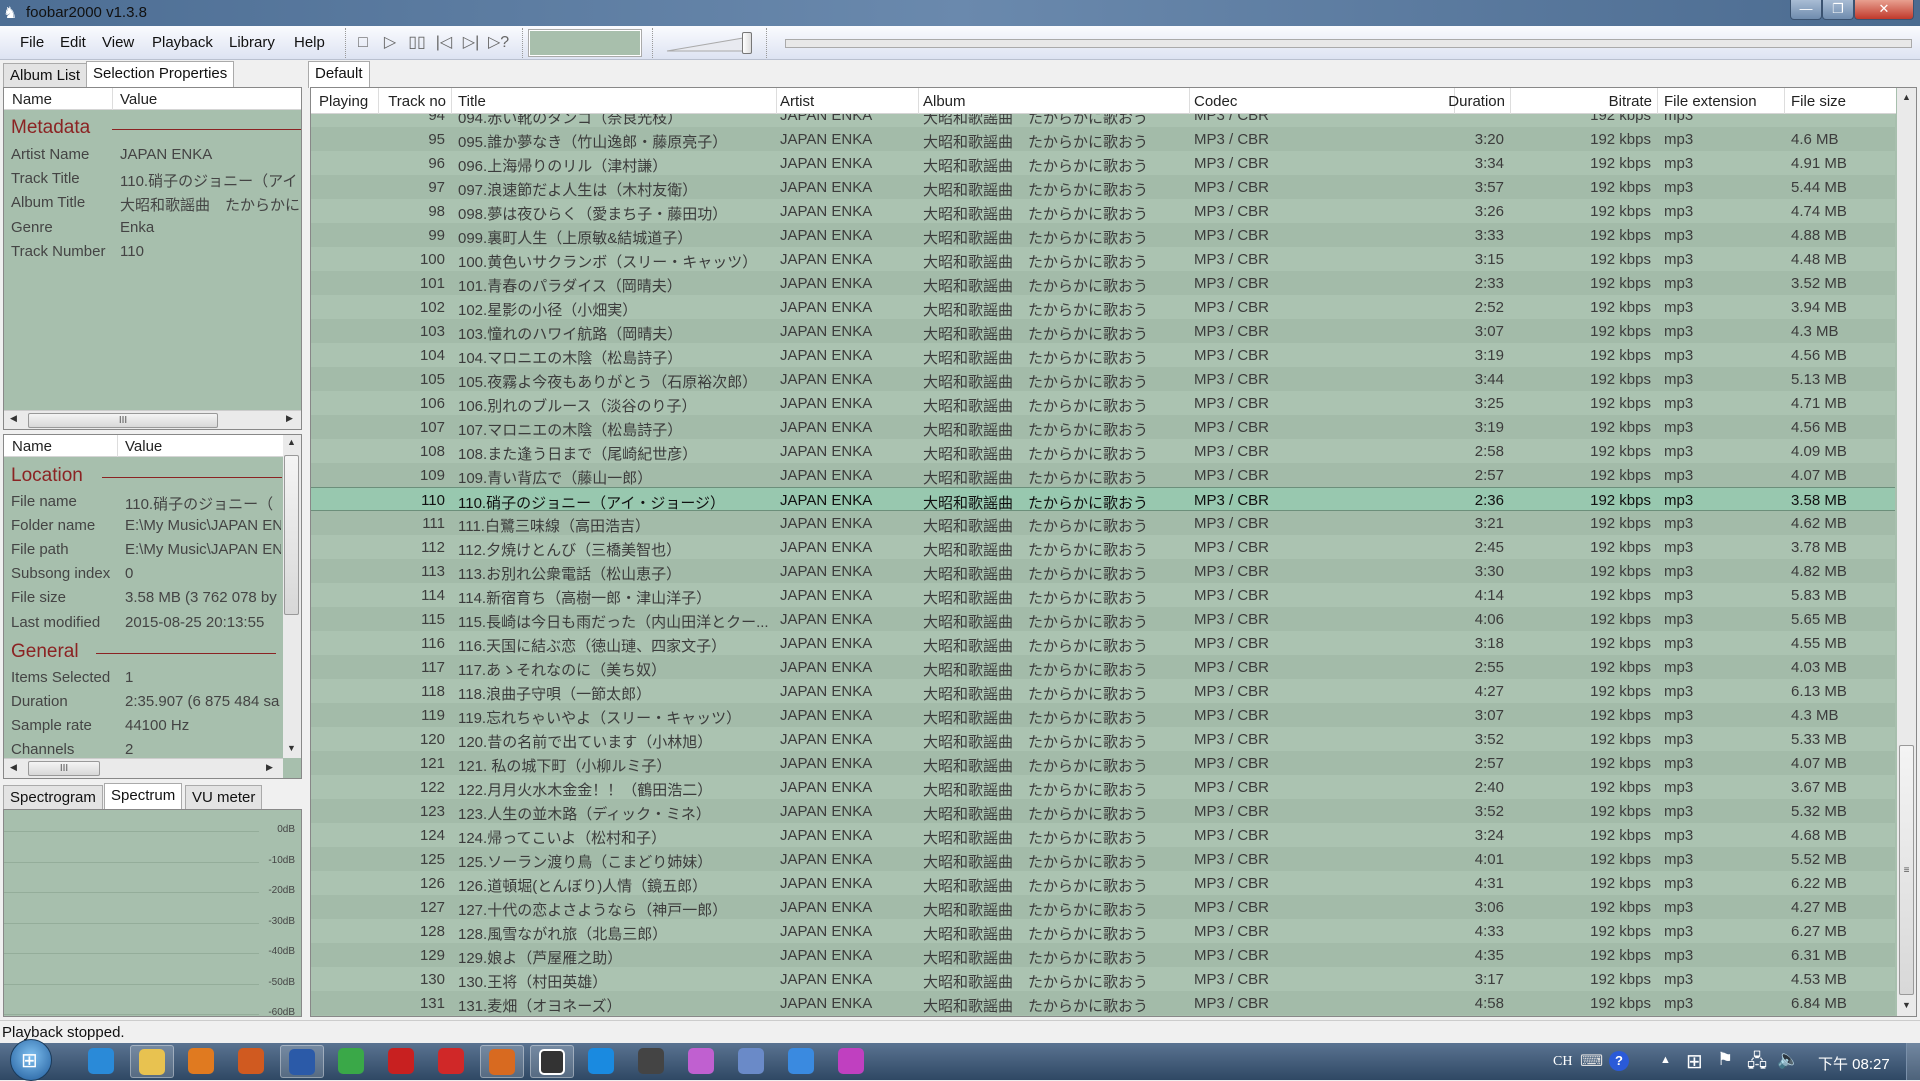  I want to click on show-desktop-button, so click(1913, 1061).